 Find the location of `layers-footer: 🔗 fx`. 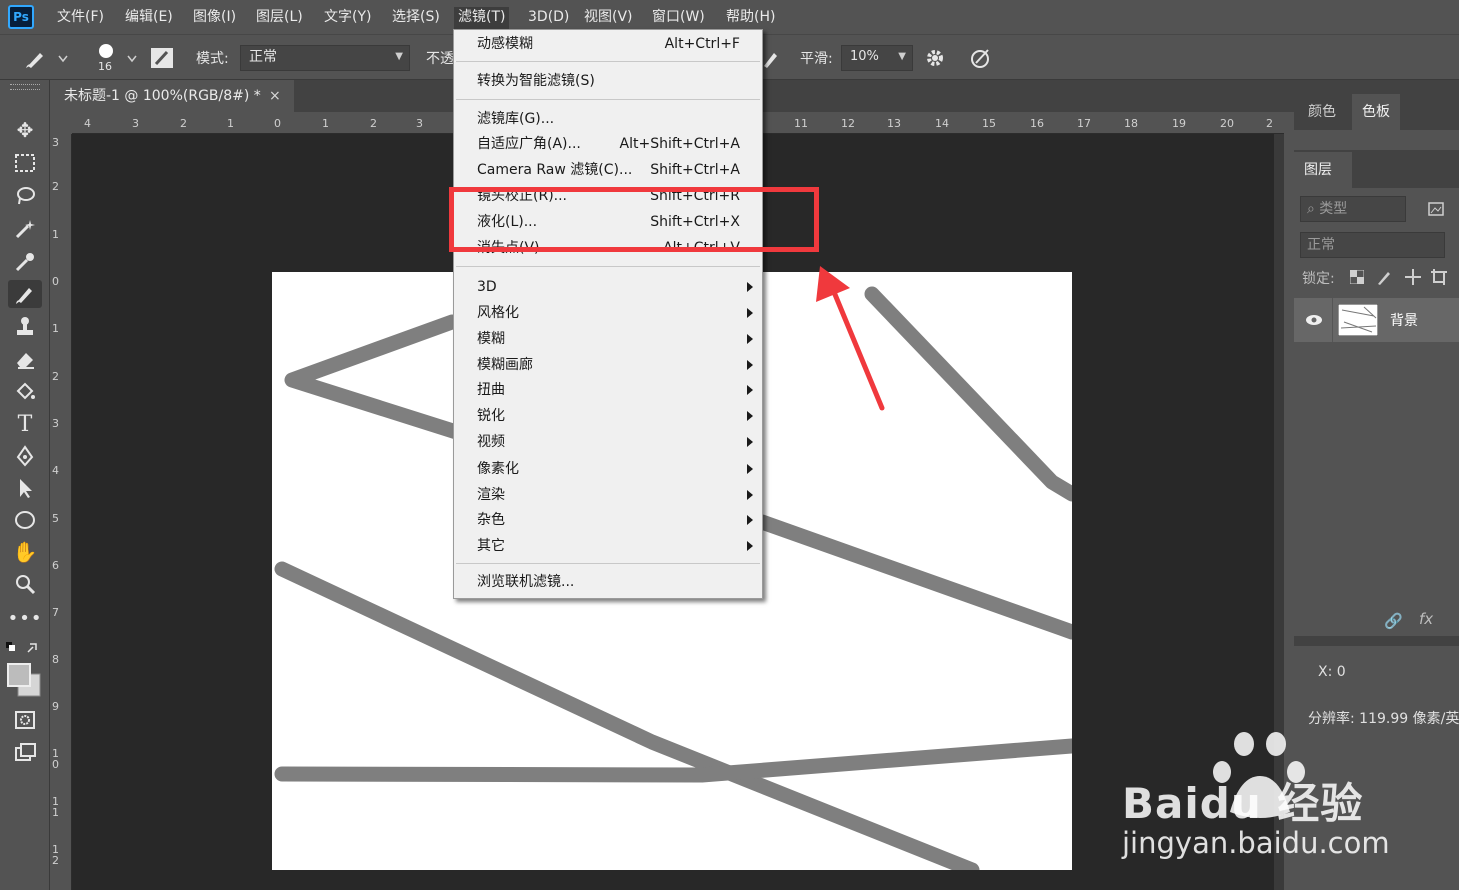

layers-footer: 🔗 fx is located at coordinates (1376, 621).